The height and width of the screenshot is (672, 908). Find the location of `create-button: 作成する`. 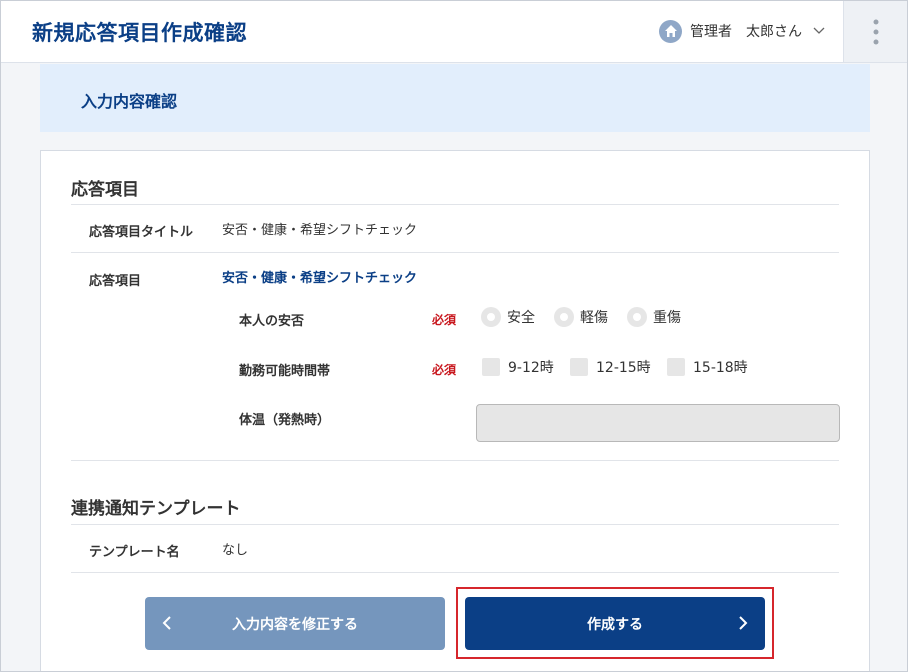

create-button: 作成する is located at coordinates (615, 623).